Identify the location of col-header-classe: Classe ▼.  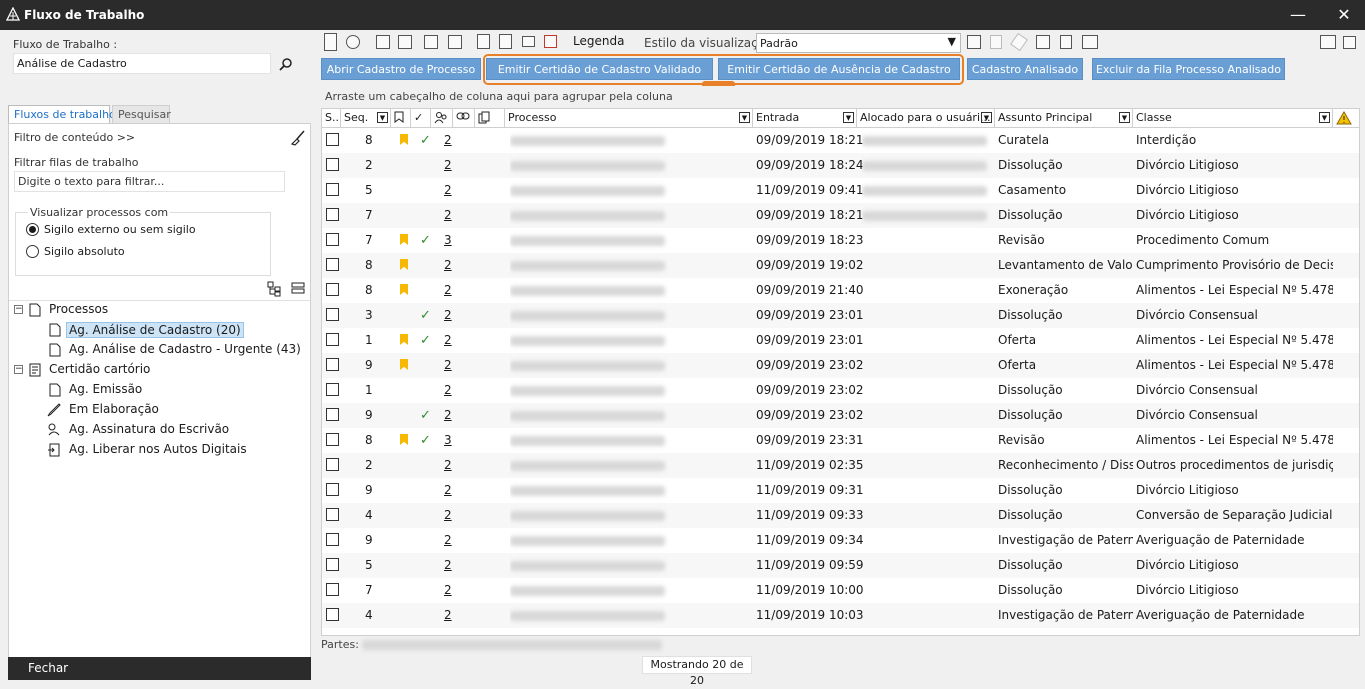
(1233, 118).